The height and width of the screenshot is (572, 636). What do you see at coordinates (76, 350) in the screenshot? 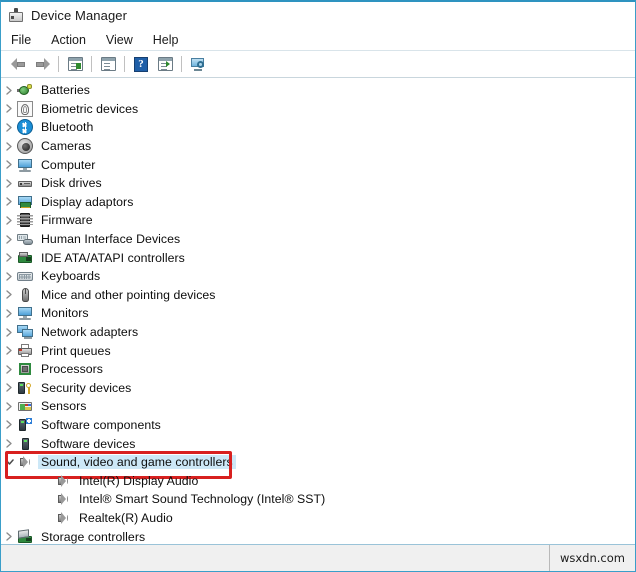
I see `tree-row-label: Print queues` at bounding box center [76, 350].